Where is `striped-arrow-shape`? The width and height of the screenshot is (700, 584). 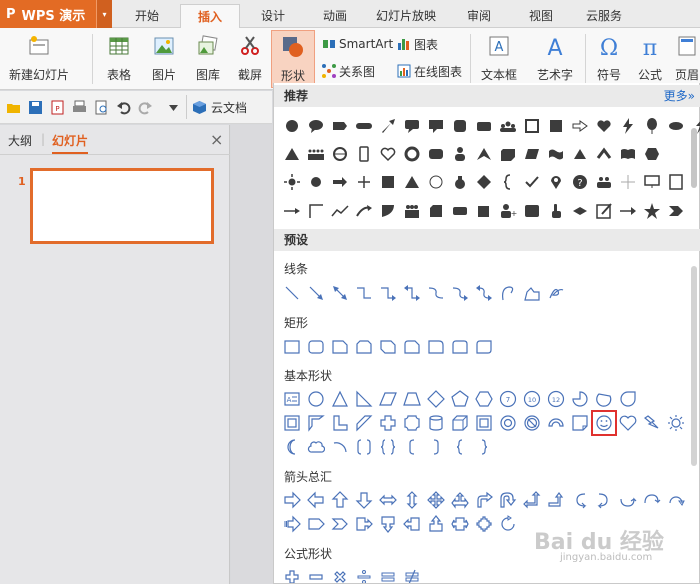 striped-arrow-shape is located at coordinates (340, 182).